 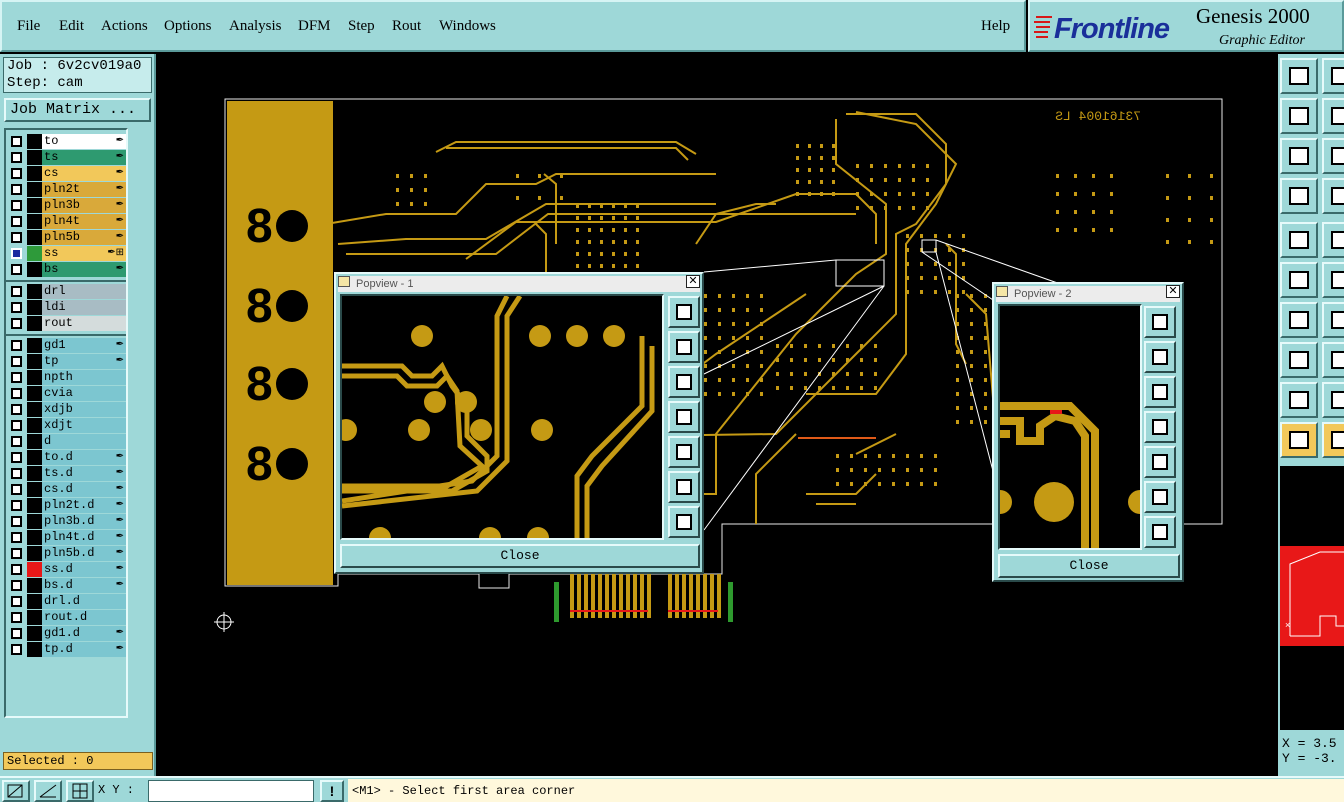 What do you see at coordinates (84, 377) in the screenshot?
I see `layer-name: npth` at bounding box center [84, 377].